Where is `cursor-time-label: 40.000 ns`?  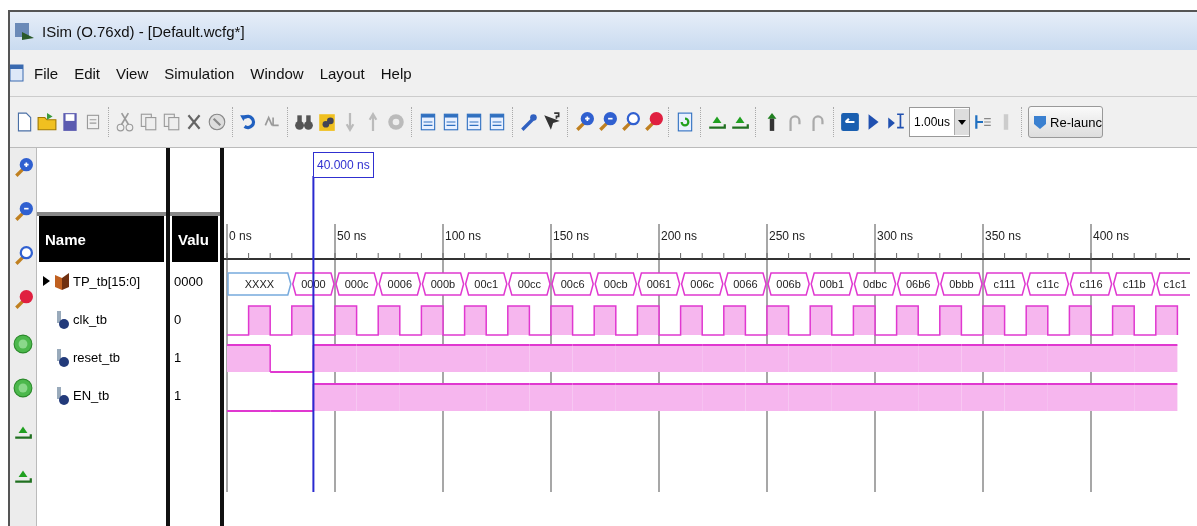 cursor-time-label: 40.000 ns is located at coordinates (343, 165).